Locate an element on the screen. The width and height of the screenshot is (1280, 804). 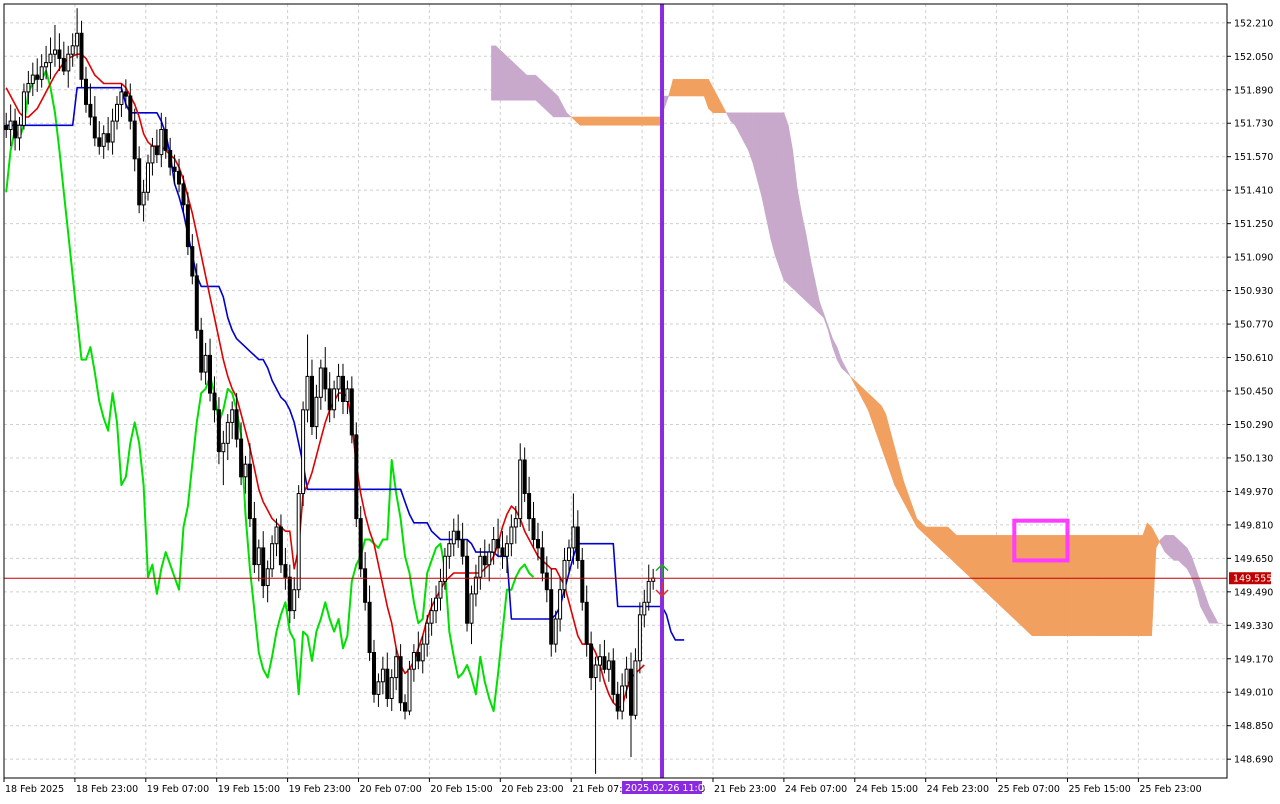
time-tick-label: 19 Feb 07:00 is located at coordinates (178, 789).